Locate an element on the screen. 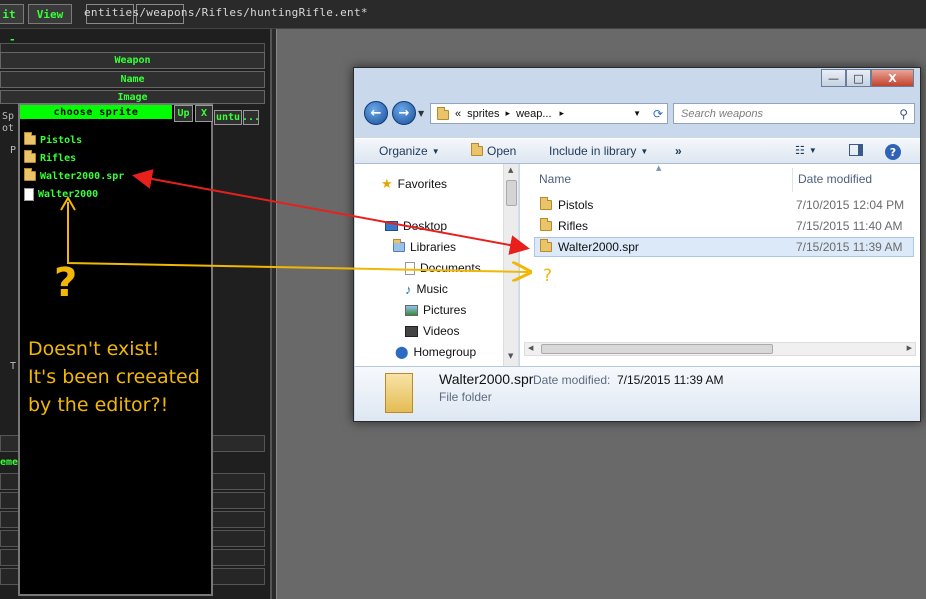  column-header-date-modified: Date modified is located at coordinates (835, 179).